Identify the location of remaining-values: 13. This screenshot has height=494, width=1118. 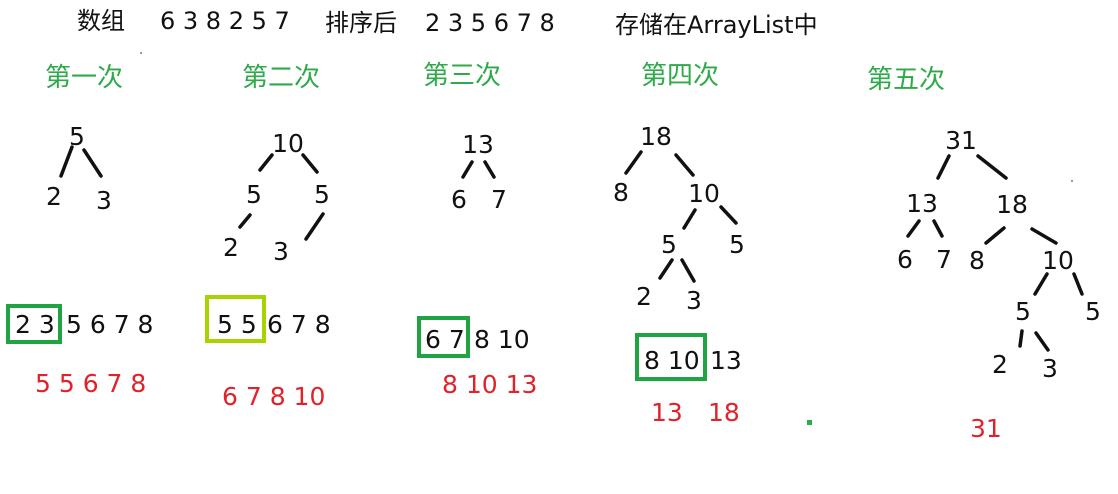
(726, 360).